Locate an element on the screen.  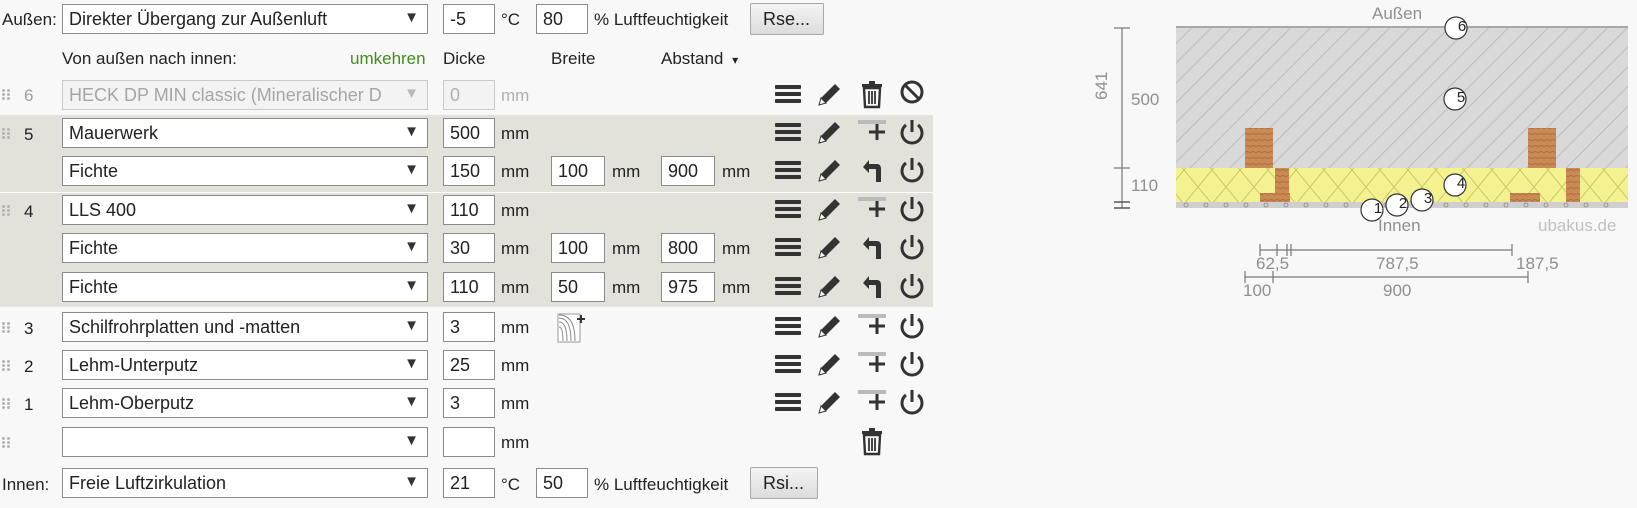
layer-5-material-select: Mauerwerk ▼ is located at coordinates (245, 133).